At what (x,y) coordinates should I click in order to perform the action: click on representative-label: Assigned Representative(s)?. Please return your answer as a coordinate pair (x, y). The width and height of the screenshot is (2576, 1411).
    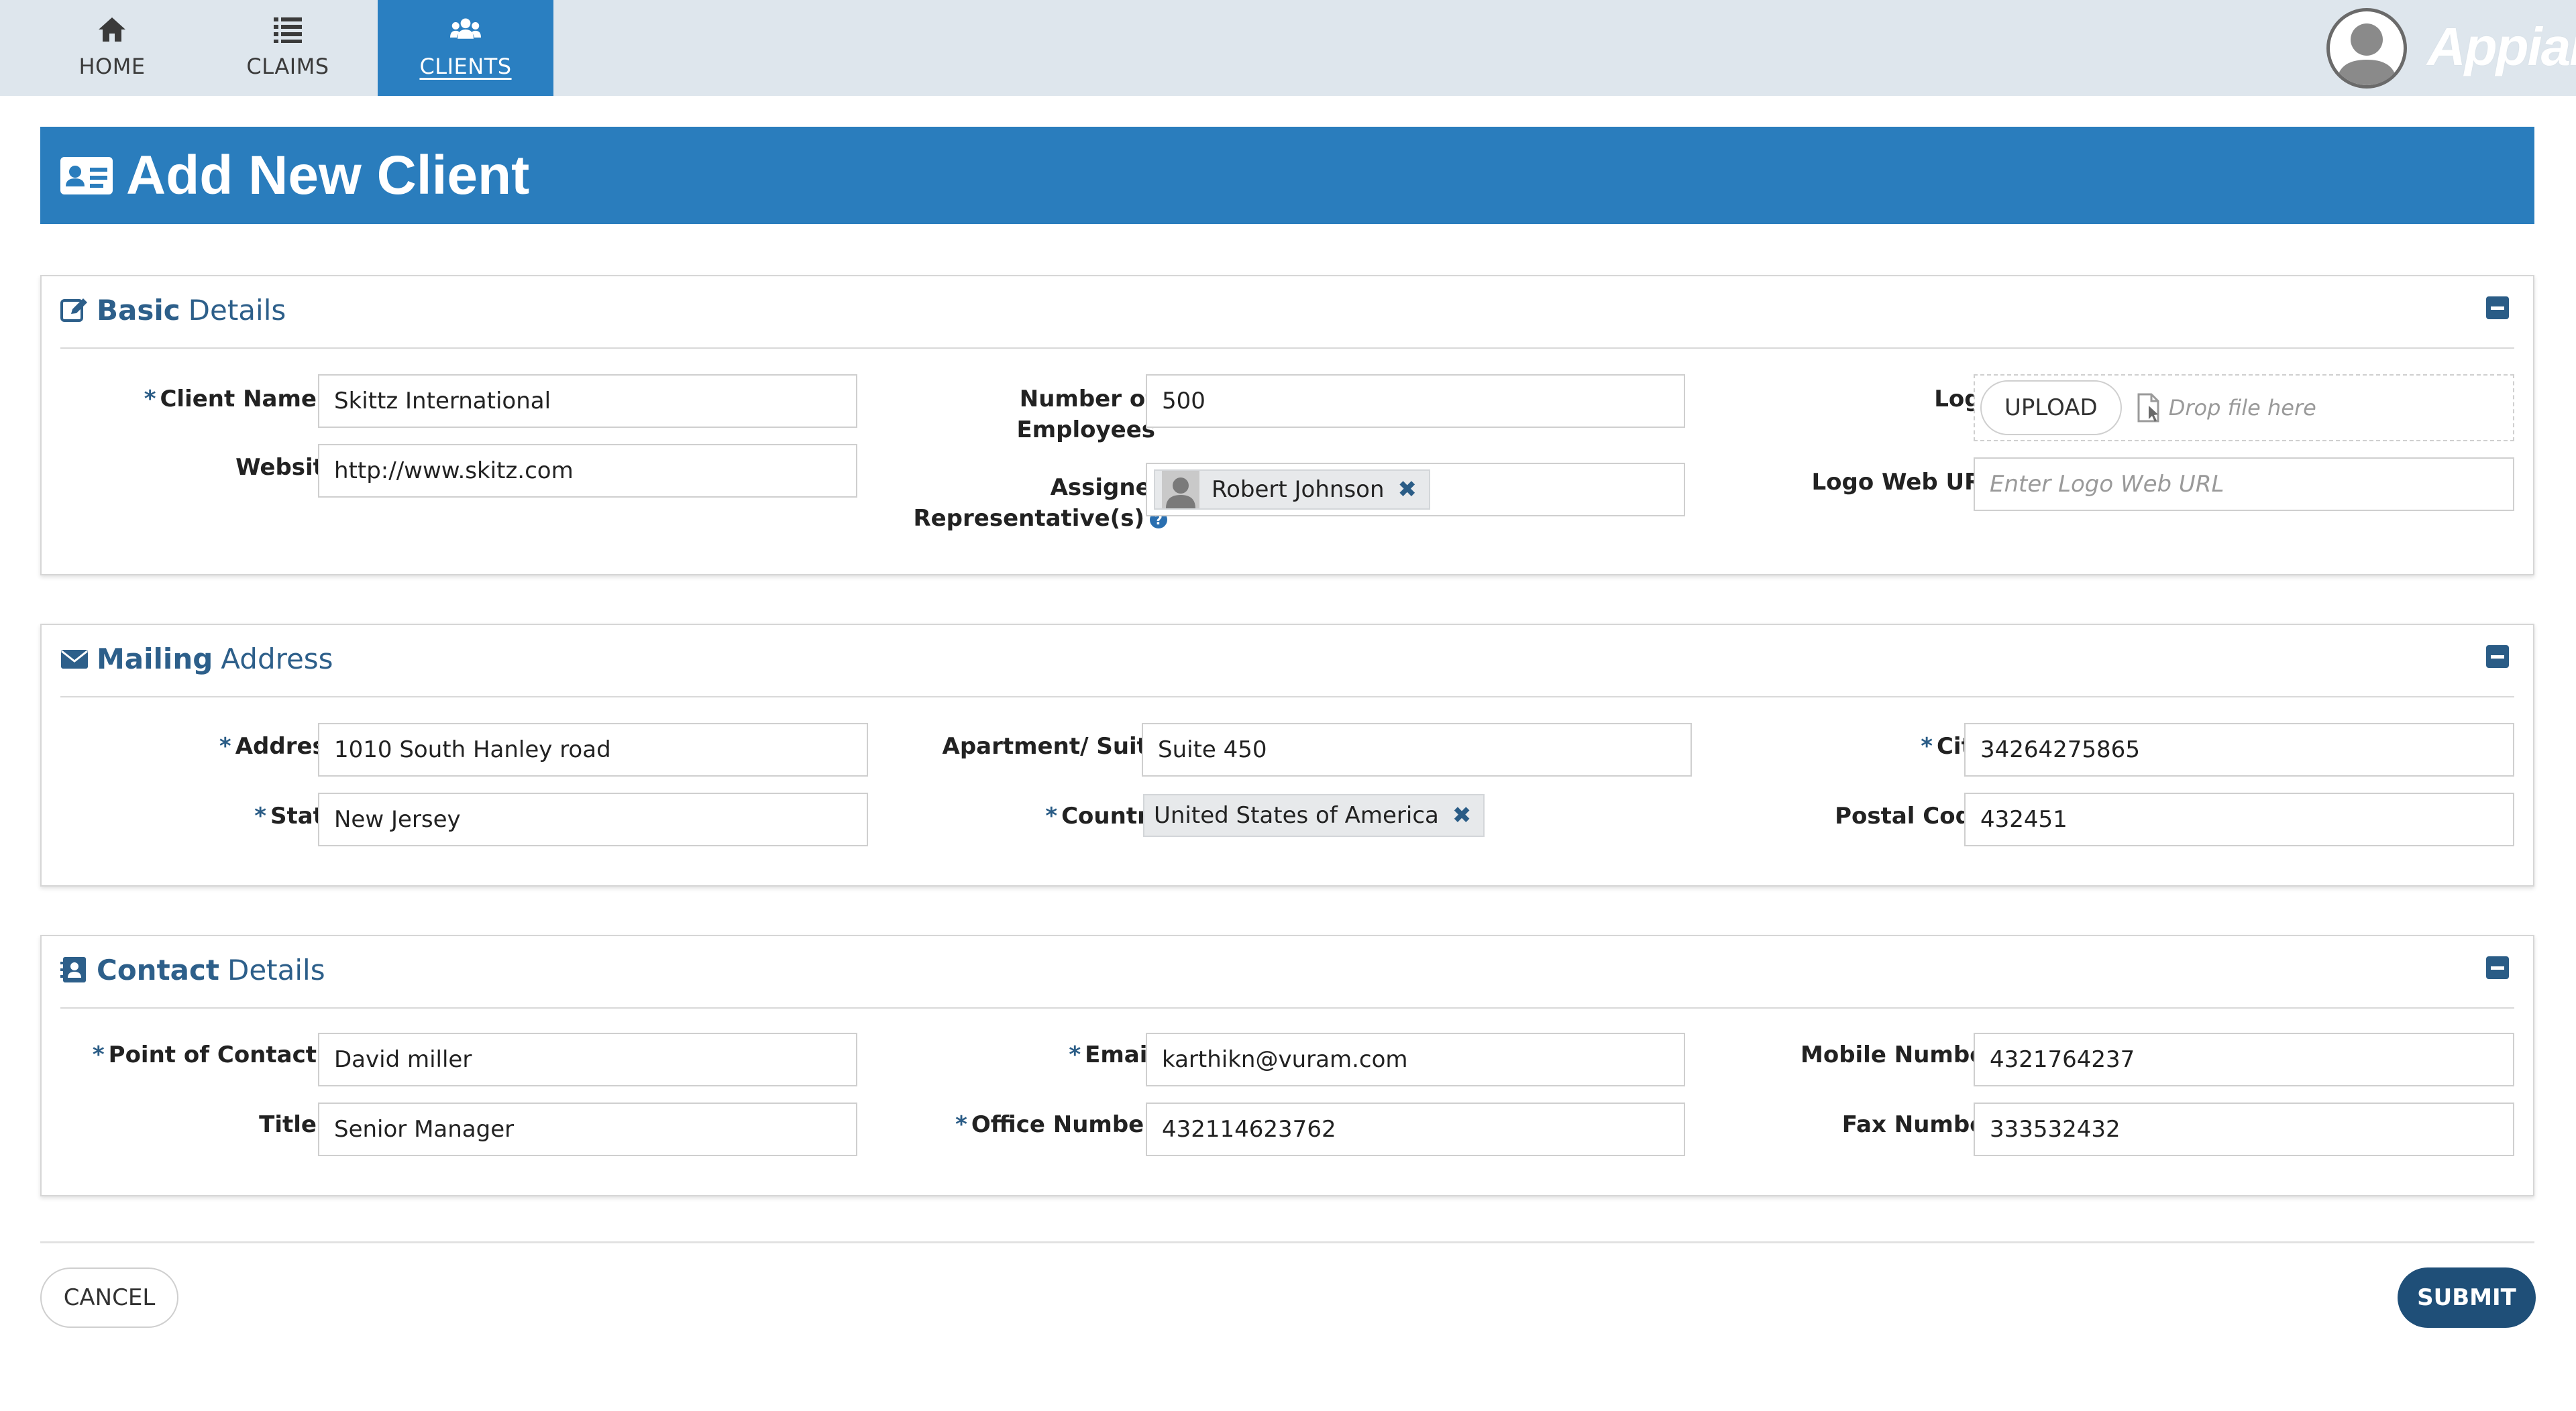
    Looking at the image, I should click on (1040, 503).